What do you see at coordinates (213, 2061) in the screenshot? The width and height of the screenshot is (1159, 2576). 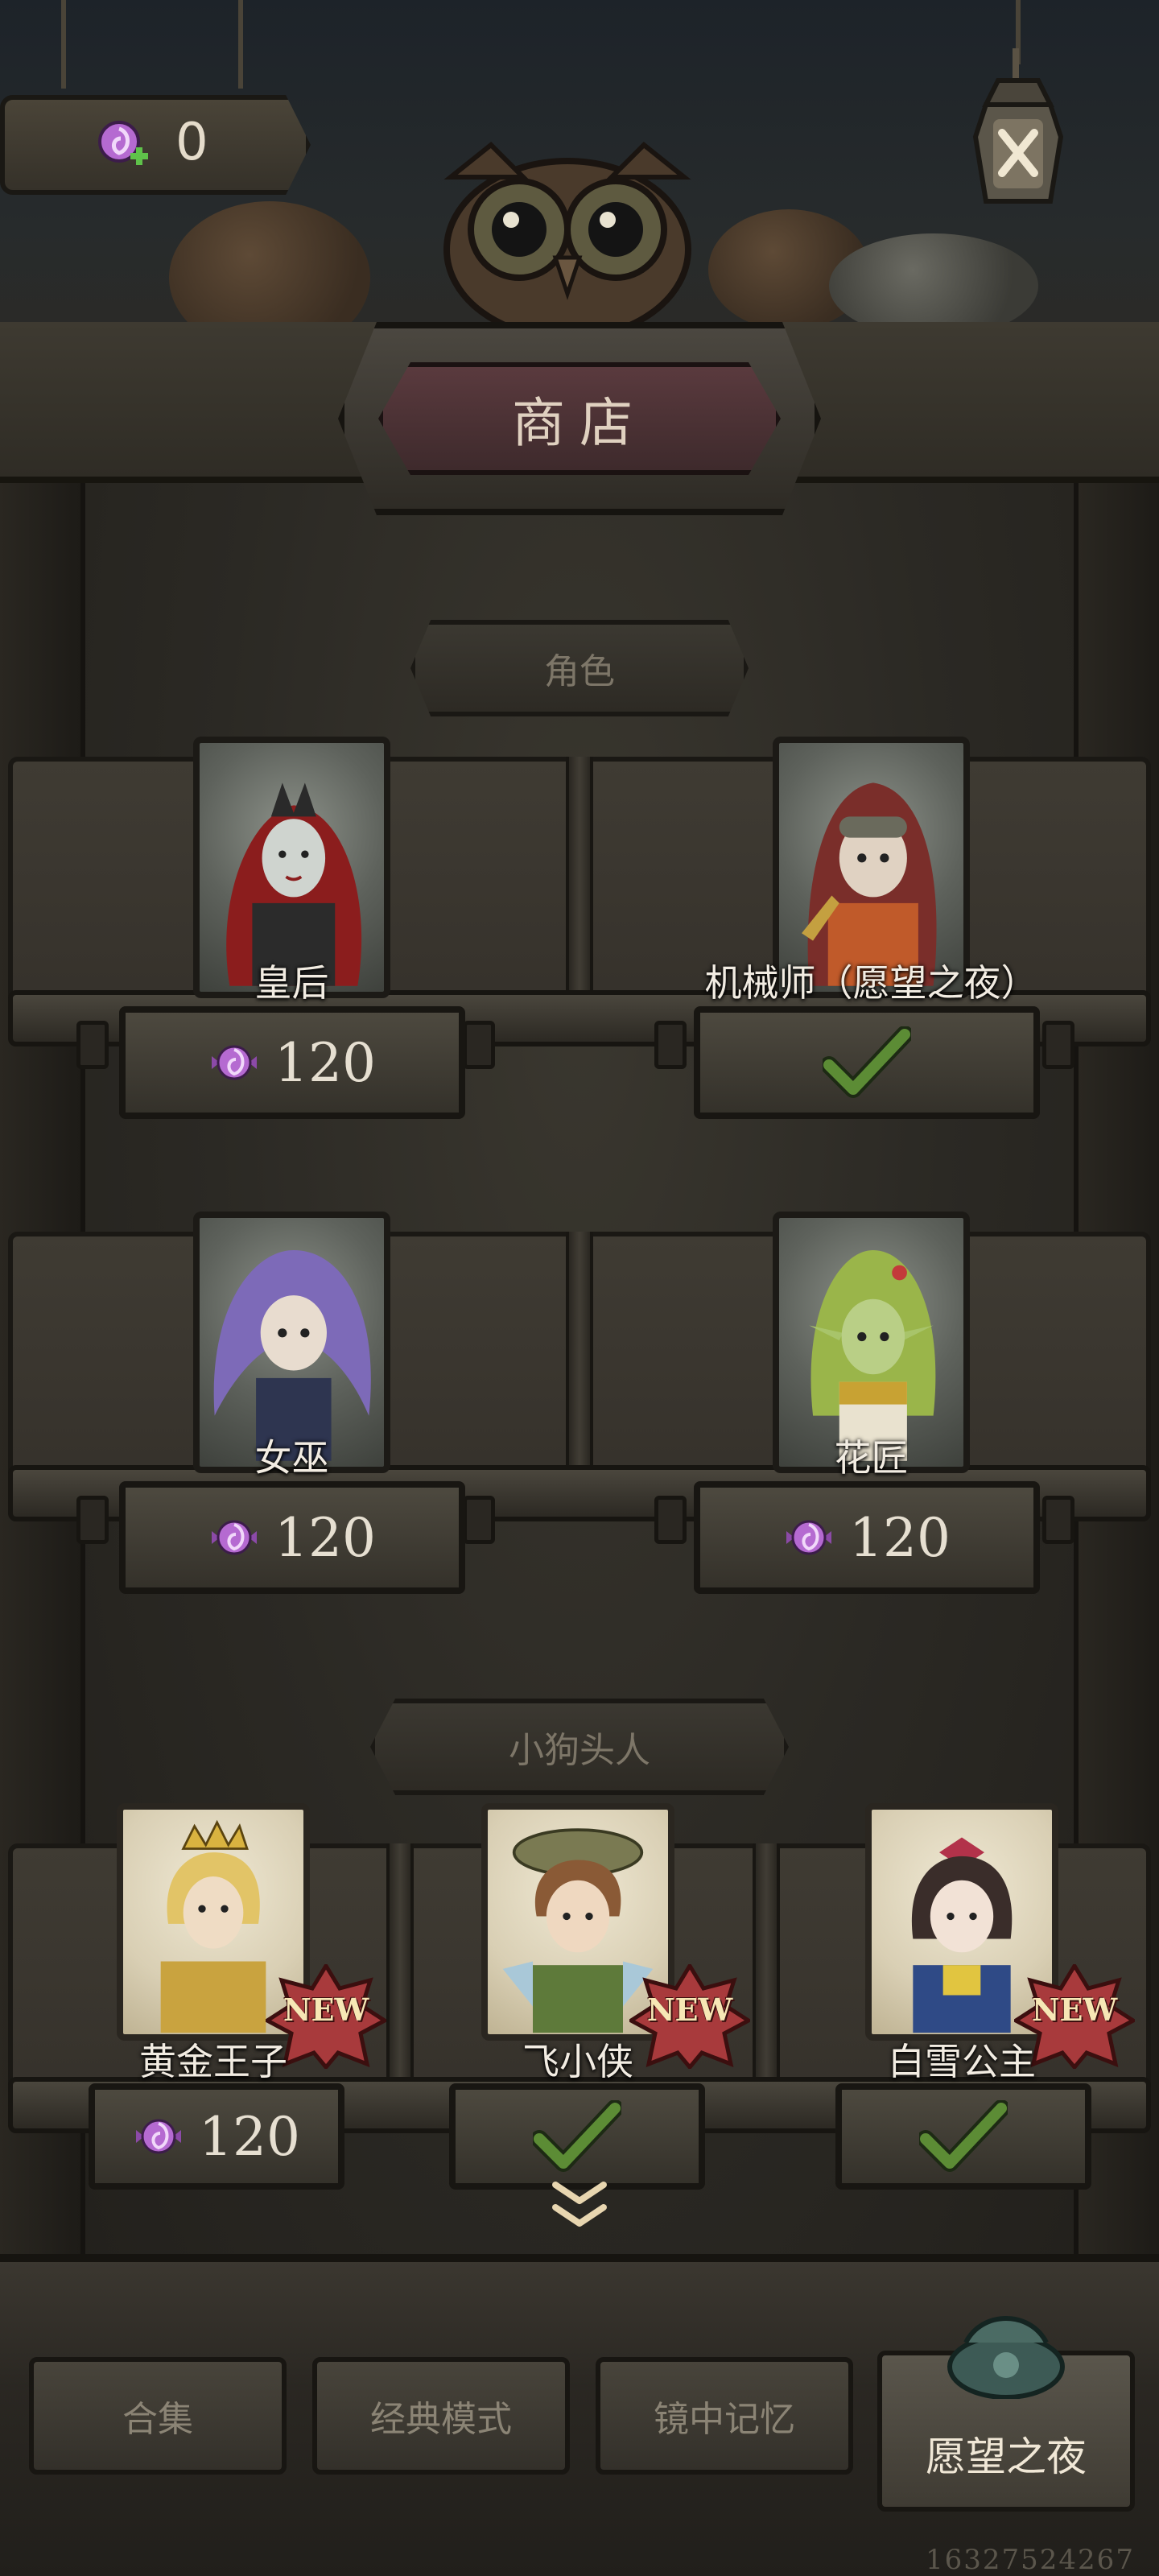 I see `character-name: 黄金王子` at bounding box center [213, 2061].